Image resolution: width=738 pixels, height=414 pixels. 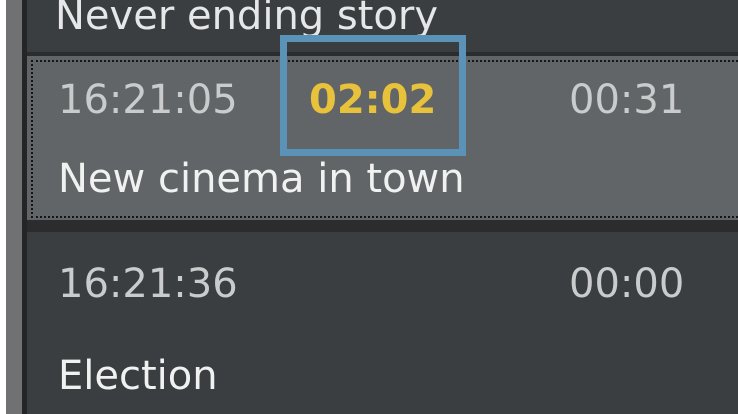 What do you see at coordinates (138, 376) in the screenshot?
I see `item-title: Election` at bounding box center [138, 376].